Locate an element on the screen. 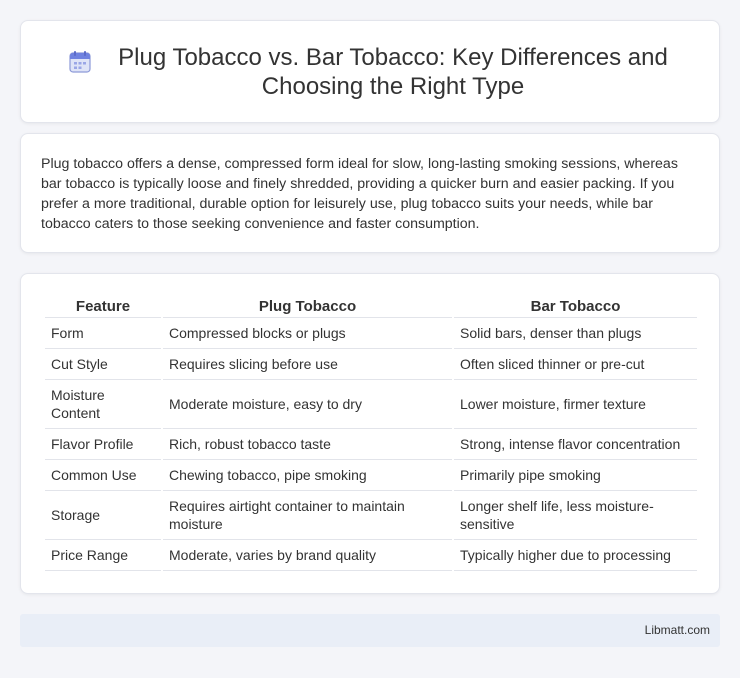 Image resolution: width=740 pixels, height=678 pixels. header-feature: Feature is located at coordinates (103, 306).